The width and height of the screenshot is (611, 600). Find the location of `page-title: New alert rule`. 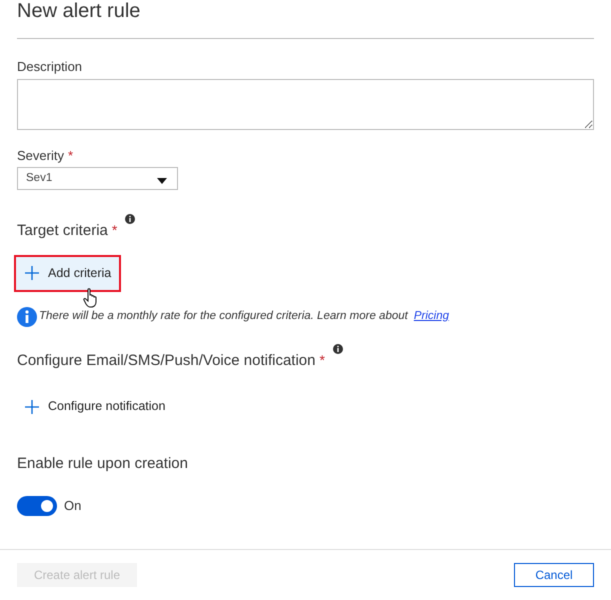

page-title: New alert rule is located at coordinates (79, 11).